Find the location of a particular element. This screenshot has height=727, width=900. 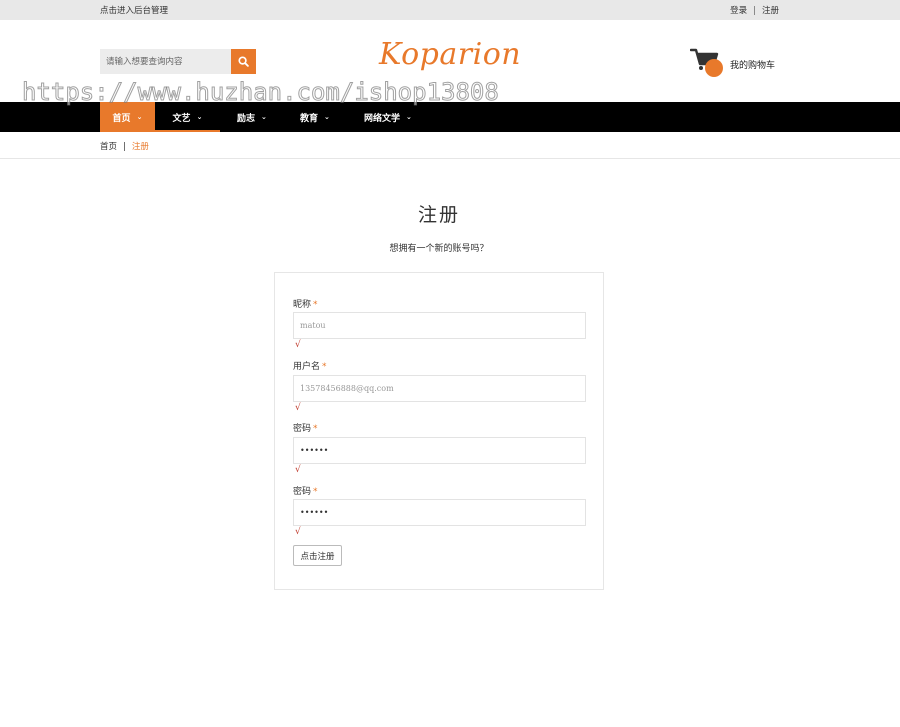

nickname-label: 昵称 * is located at coordinates (305, 305).